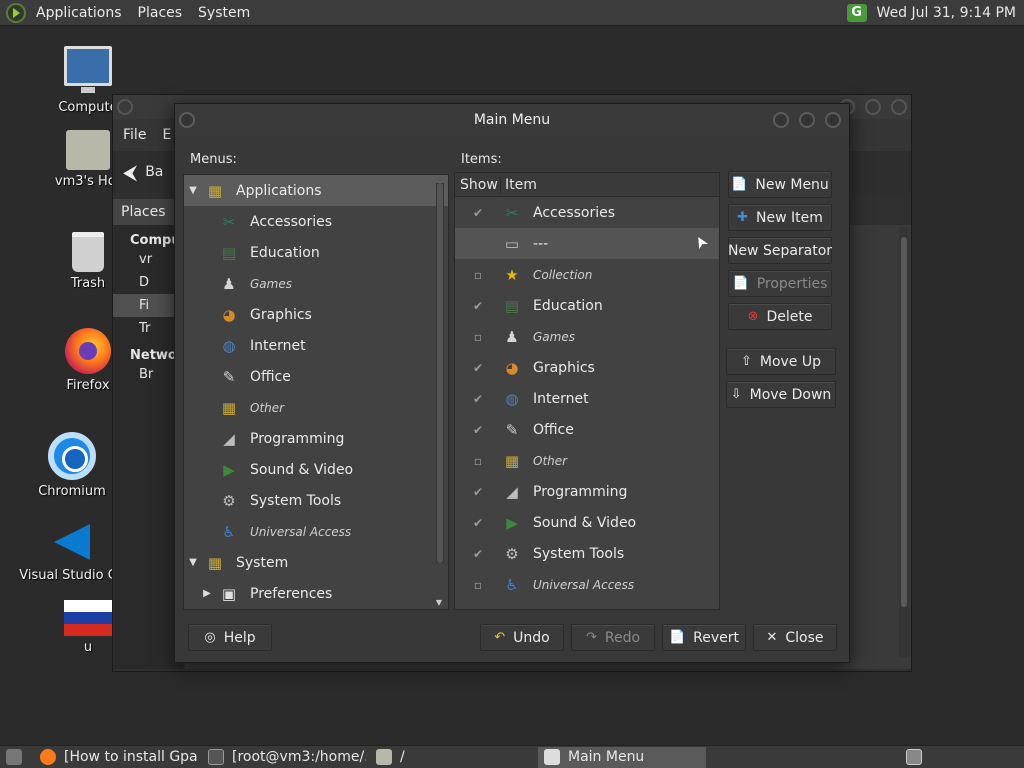 This screenshot has width=1024, height=768. Describe the element at coordinates (166, 135) in the screenshot. I see `fm-menu-edit: E` at that location.